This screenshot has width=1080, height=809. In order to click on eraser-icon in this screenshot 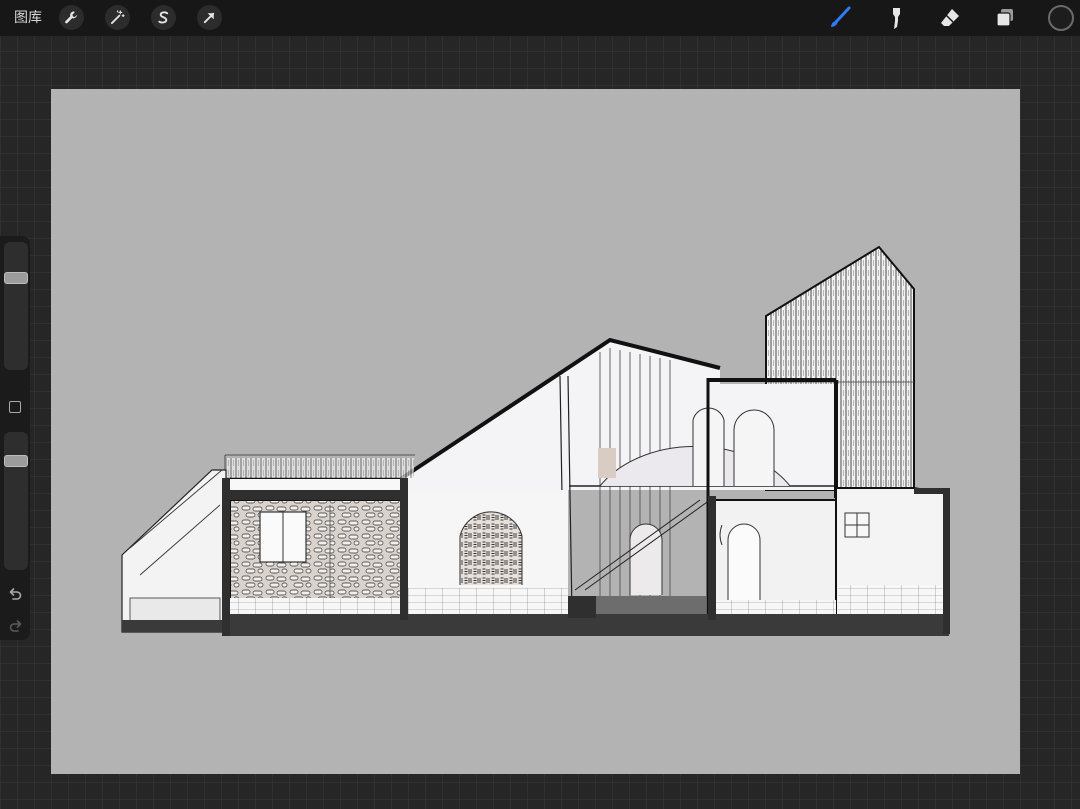, I will do `click(950, 17)`.